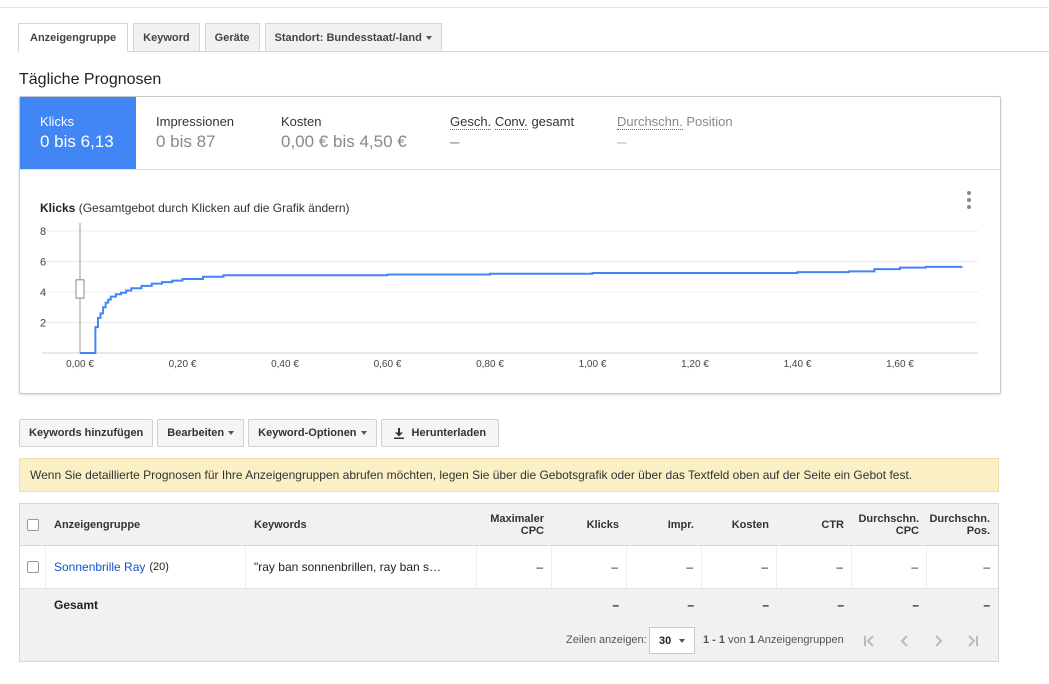  Describe the element at coordinates (664, 524) in the screenshot. I see `header-impr: Impr.` at that location.